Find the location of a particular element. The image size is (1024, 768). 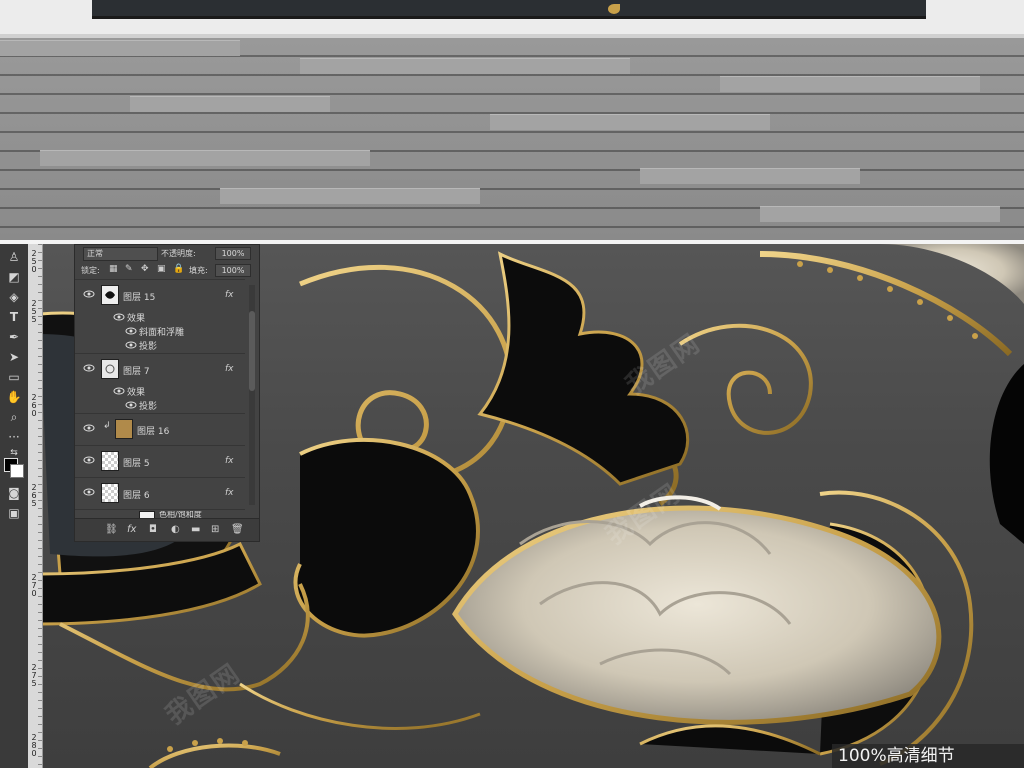

new-group-icon: ▬ is located at coordinates (195, 529).